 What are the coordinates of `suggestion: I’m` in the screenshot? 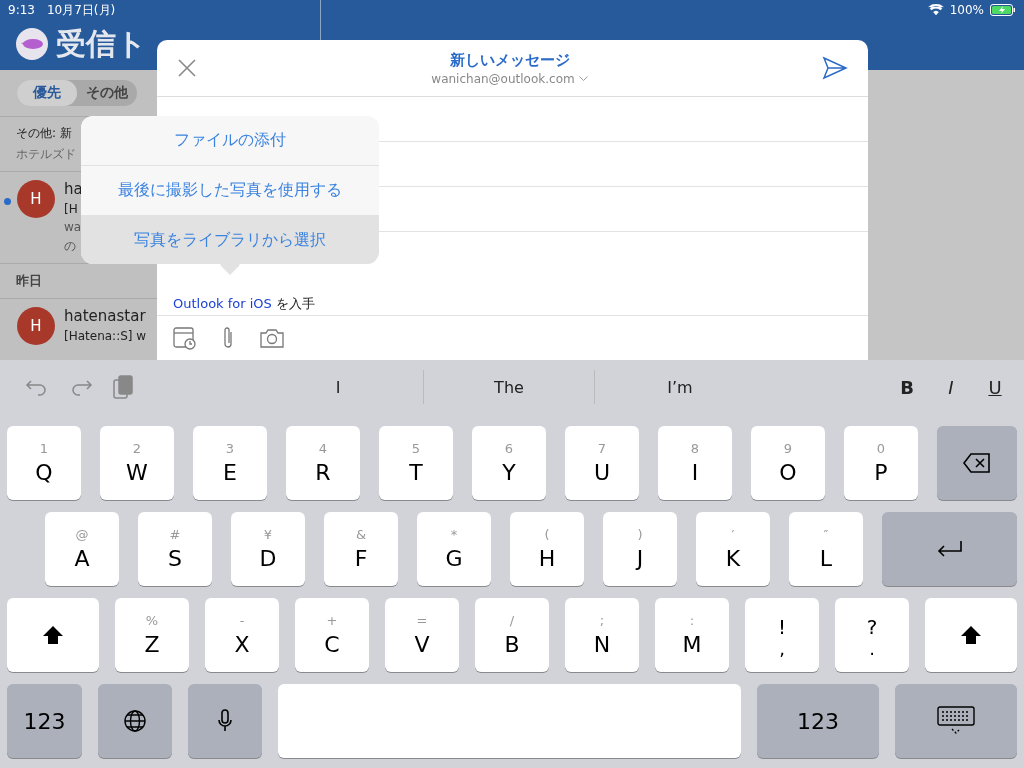 It's located at (679, 387).